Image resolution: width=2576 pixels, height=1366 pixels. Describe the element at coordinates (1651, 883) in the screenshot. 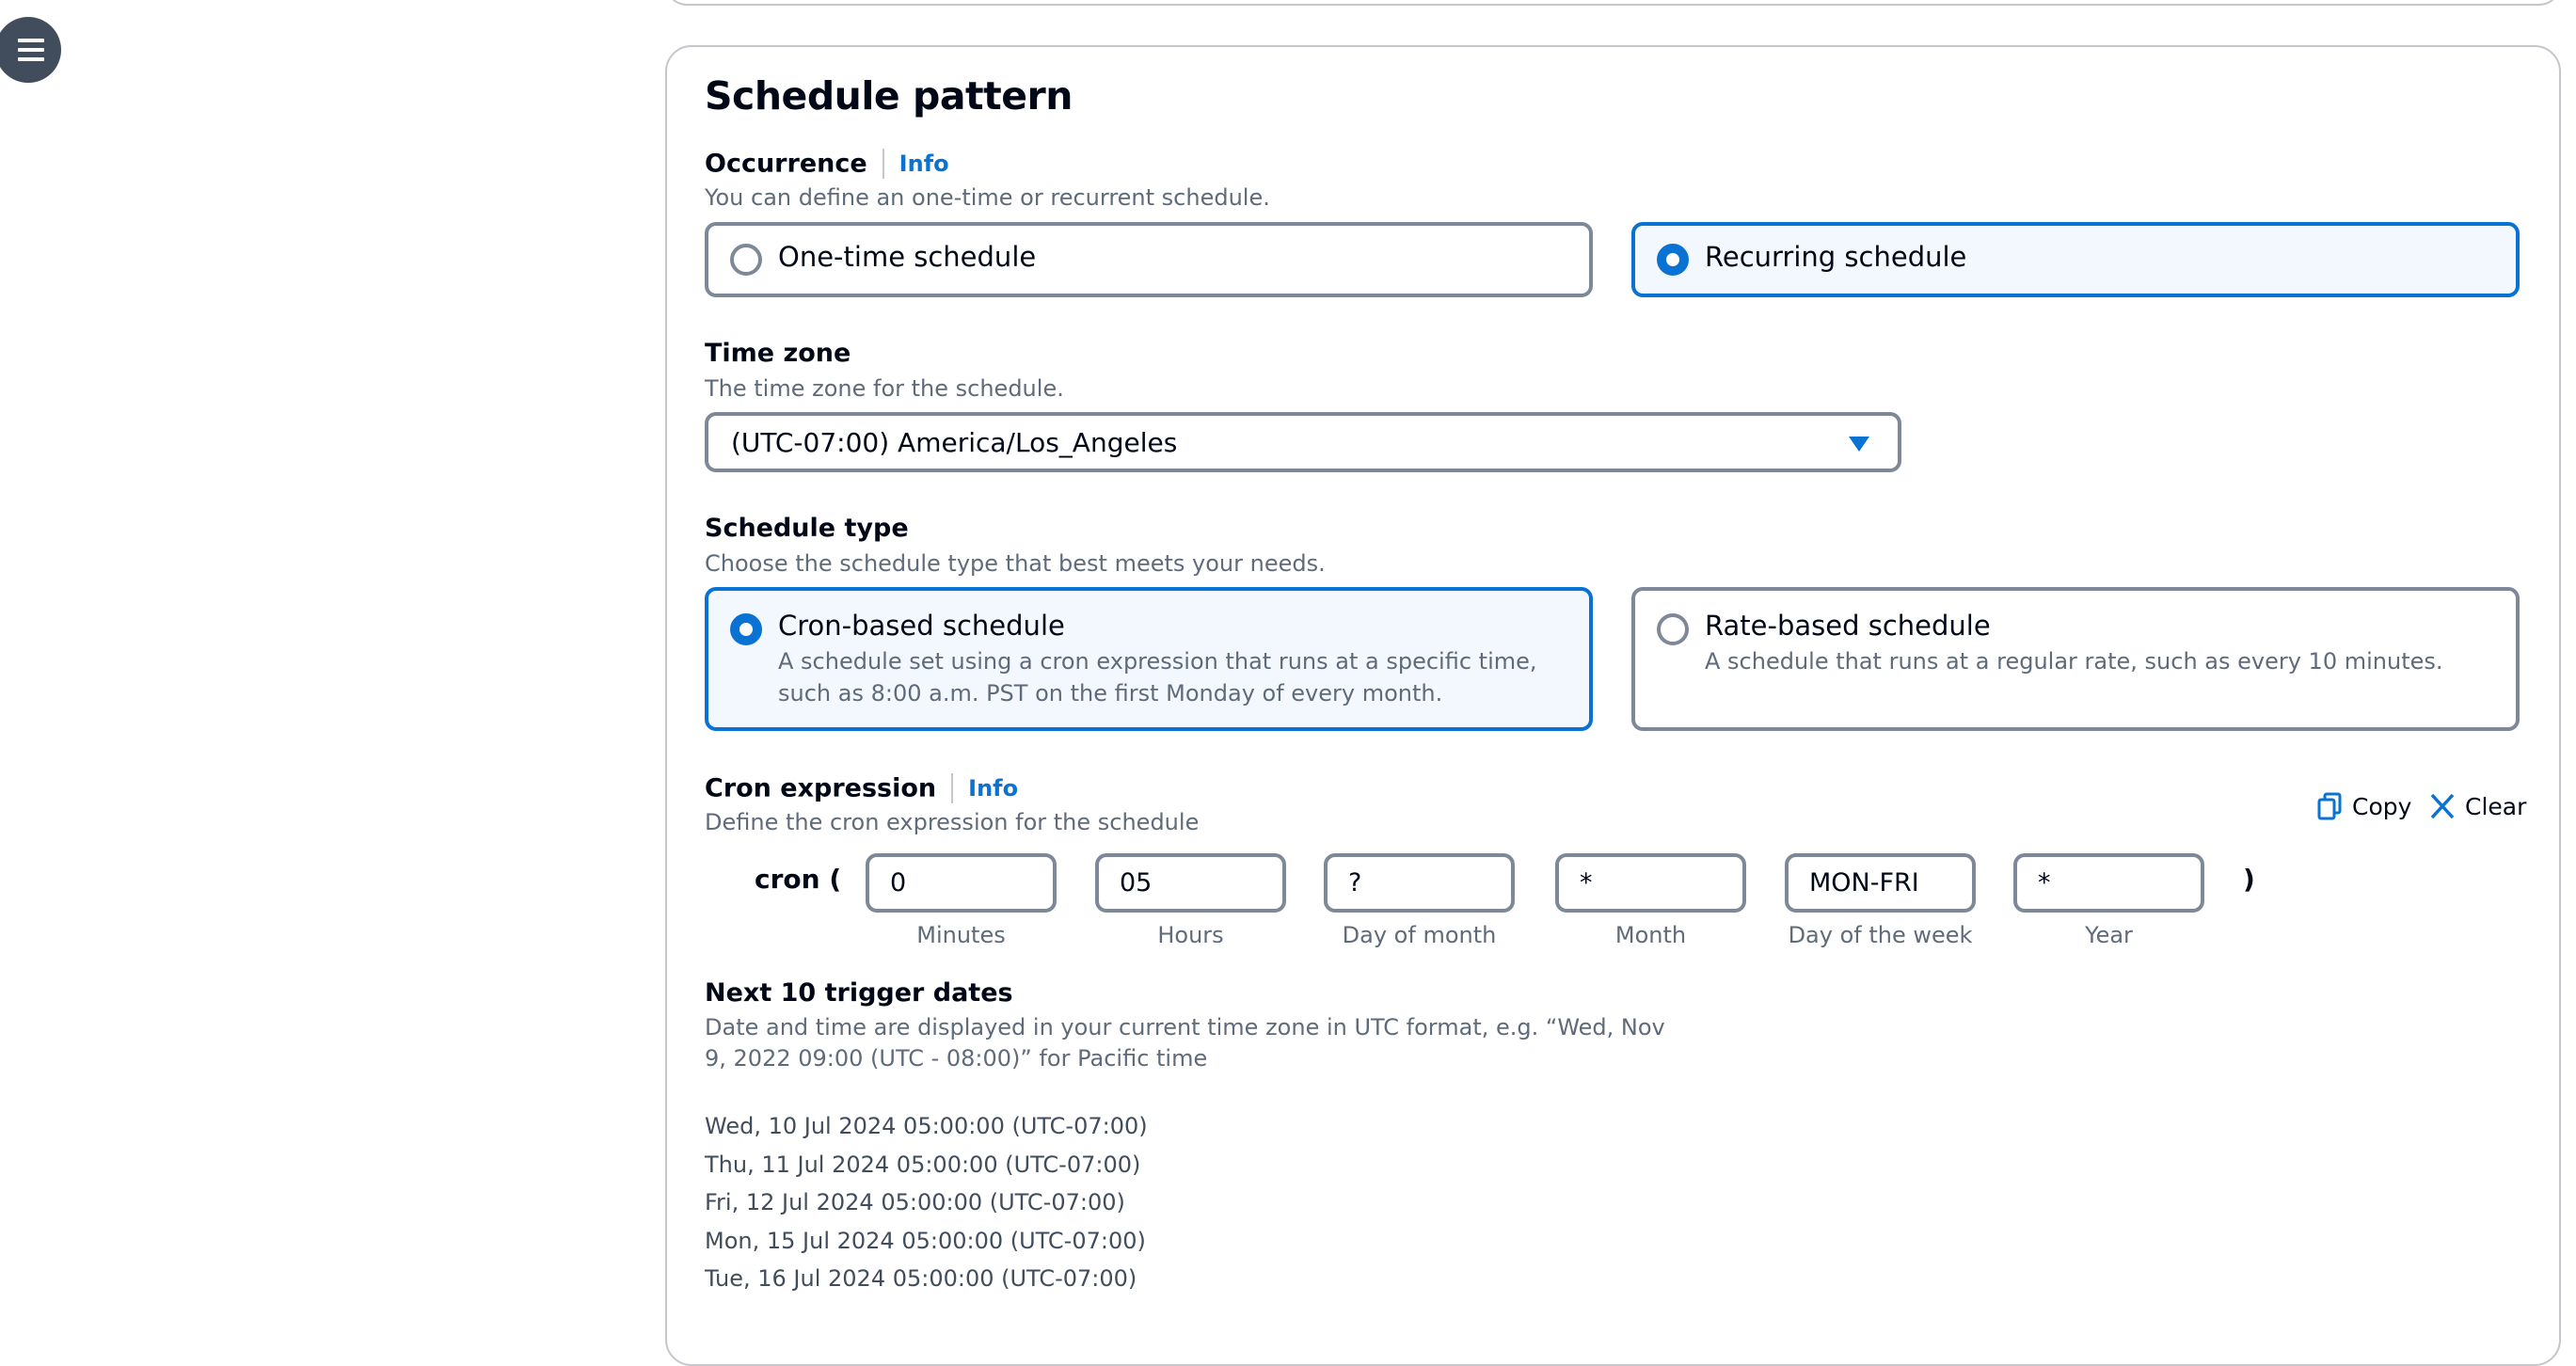

I see `cron-month-input` at that location.